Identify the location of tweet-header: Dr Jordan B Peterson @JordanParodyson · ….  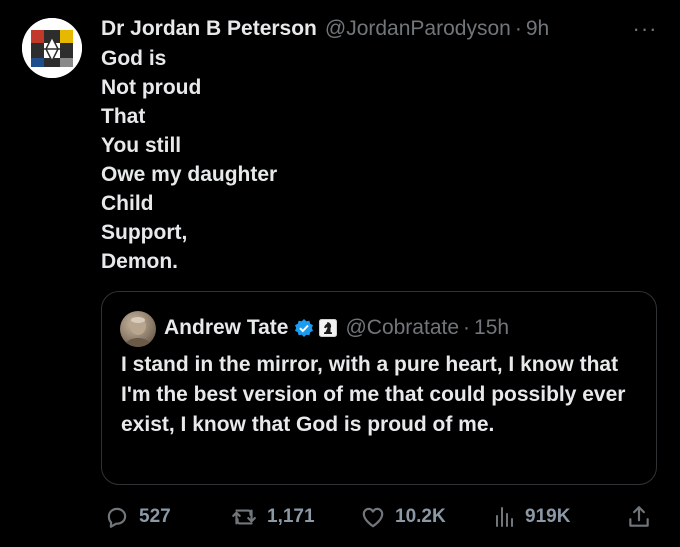
(325, 29).